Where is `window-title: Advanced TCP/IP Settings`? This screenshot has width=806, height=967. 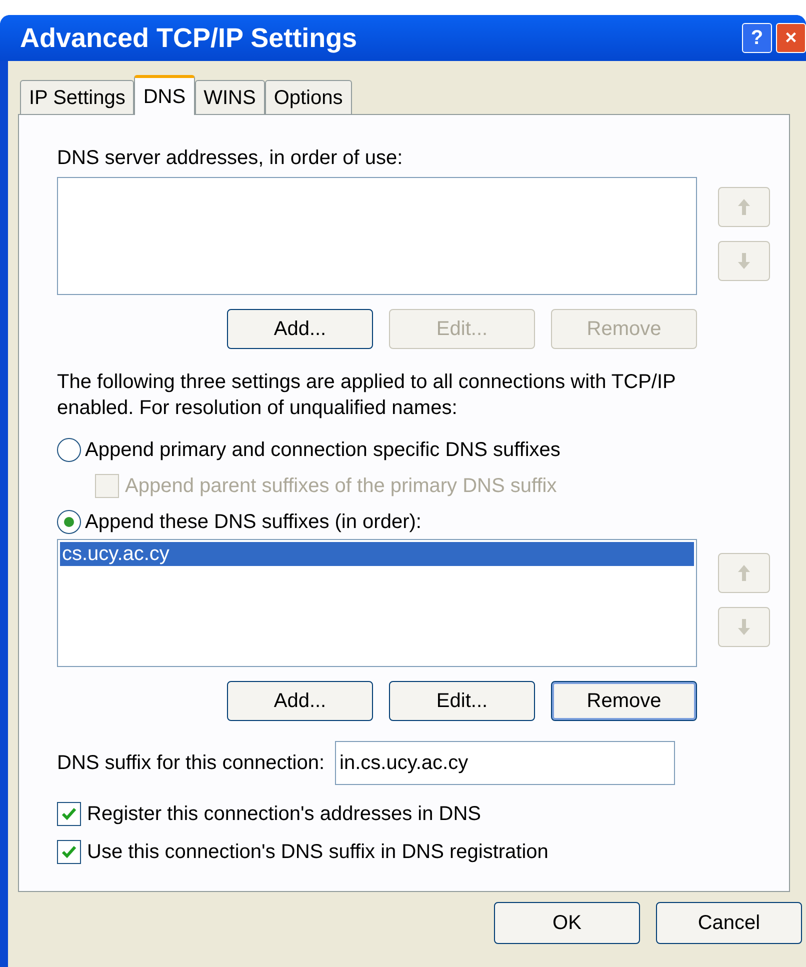
window-title: Advanced TCP/IP Settings is located at coordinates (189, 38).